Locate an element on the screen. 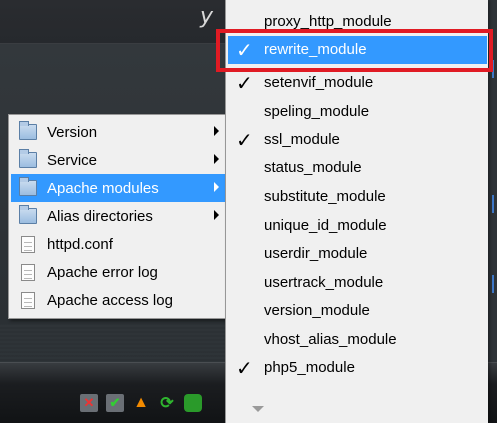 The width and height of the screenshot is (497, 423). menu-item-apache-access-log: Apache access log is located at coordinates (118, 300).